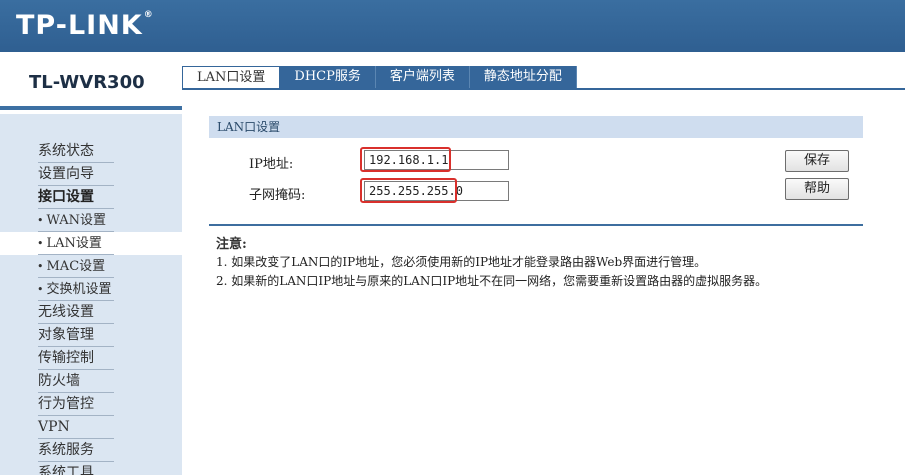 This screenshot has height=475, width=905. Describe the element at coordinates (408, 190) in the screenshot. I see `mask-highlight-box` at that location.